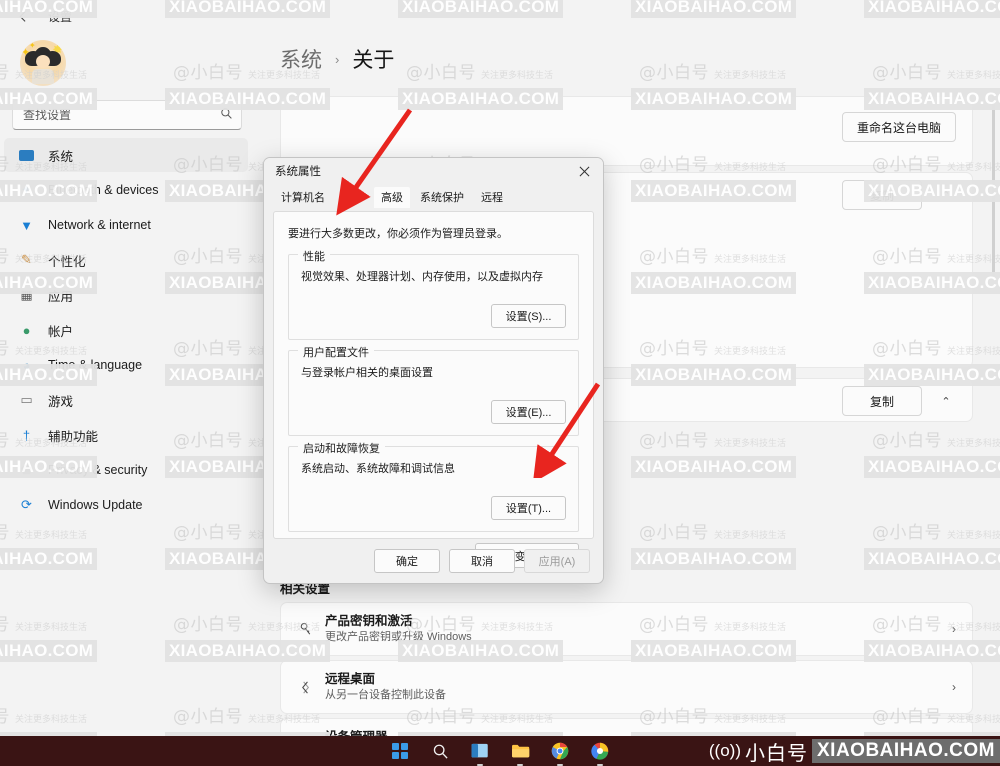 The width and height of the screenshot is (1000, 766). What do you see at coordinates (398, 636) in the screenshot?
I see `related-item-subtitle: 更改产品密钥或升级 Windows` at bounding box center [398, 636].